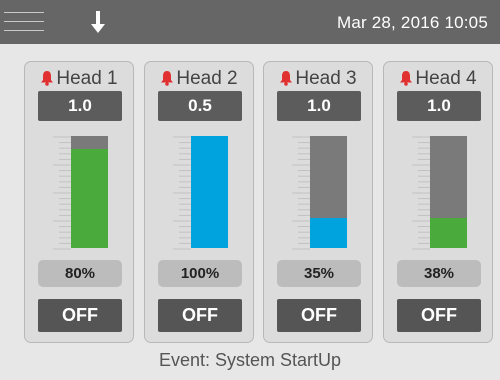  I want to click on head-label: Head 1, so click(87, 78).